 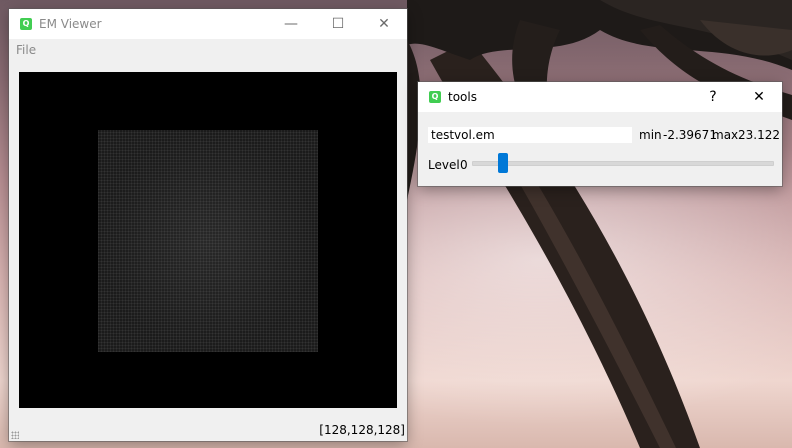 What do you see at coordinates (15, 435) in the screenshot?
I see `resize-grip-icon` at bounding box center [15, 435].